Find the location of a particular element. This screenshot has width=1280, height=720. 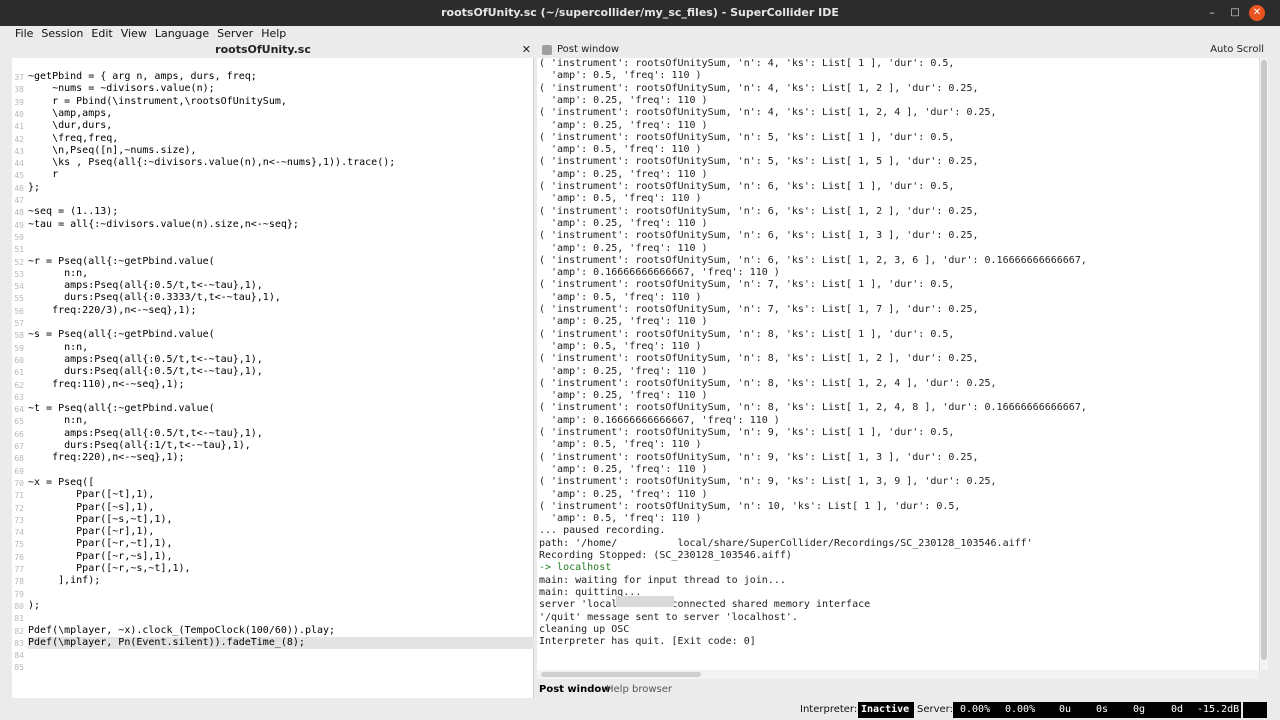

line-number: 67 is located at coordinates (19, 446).